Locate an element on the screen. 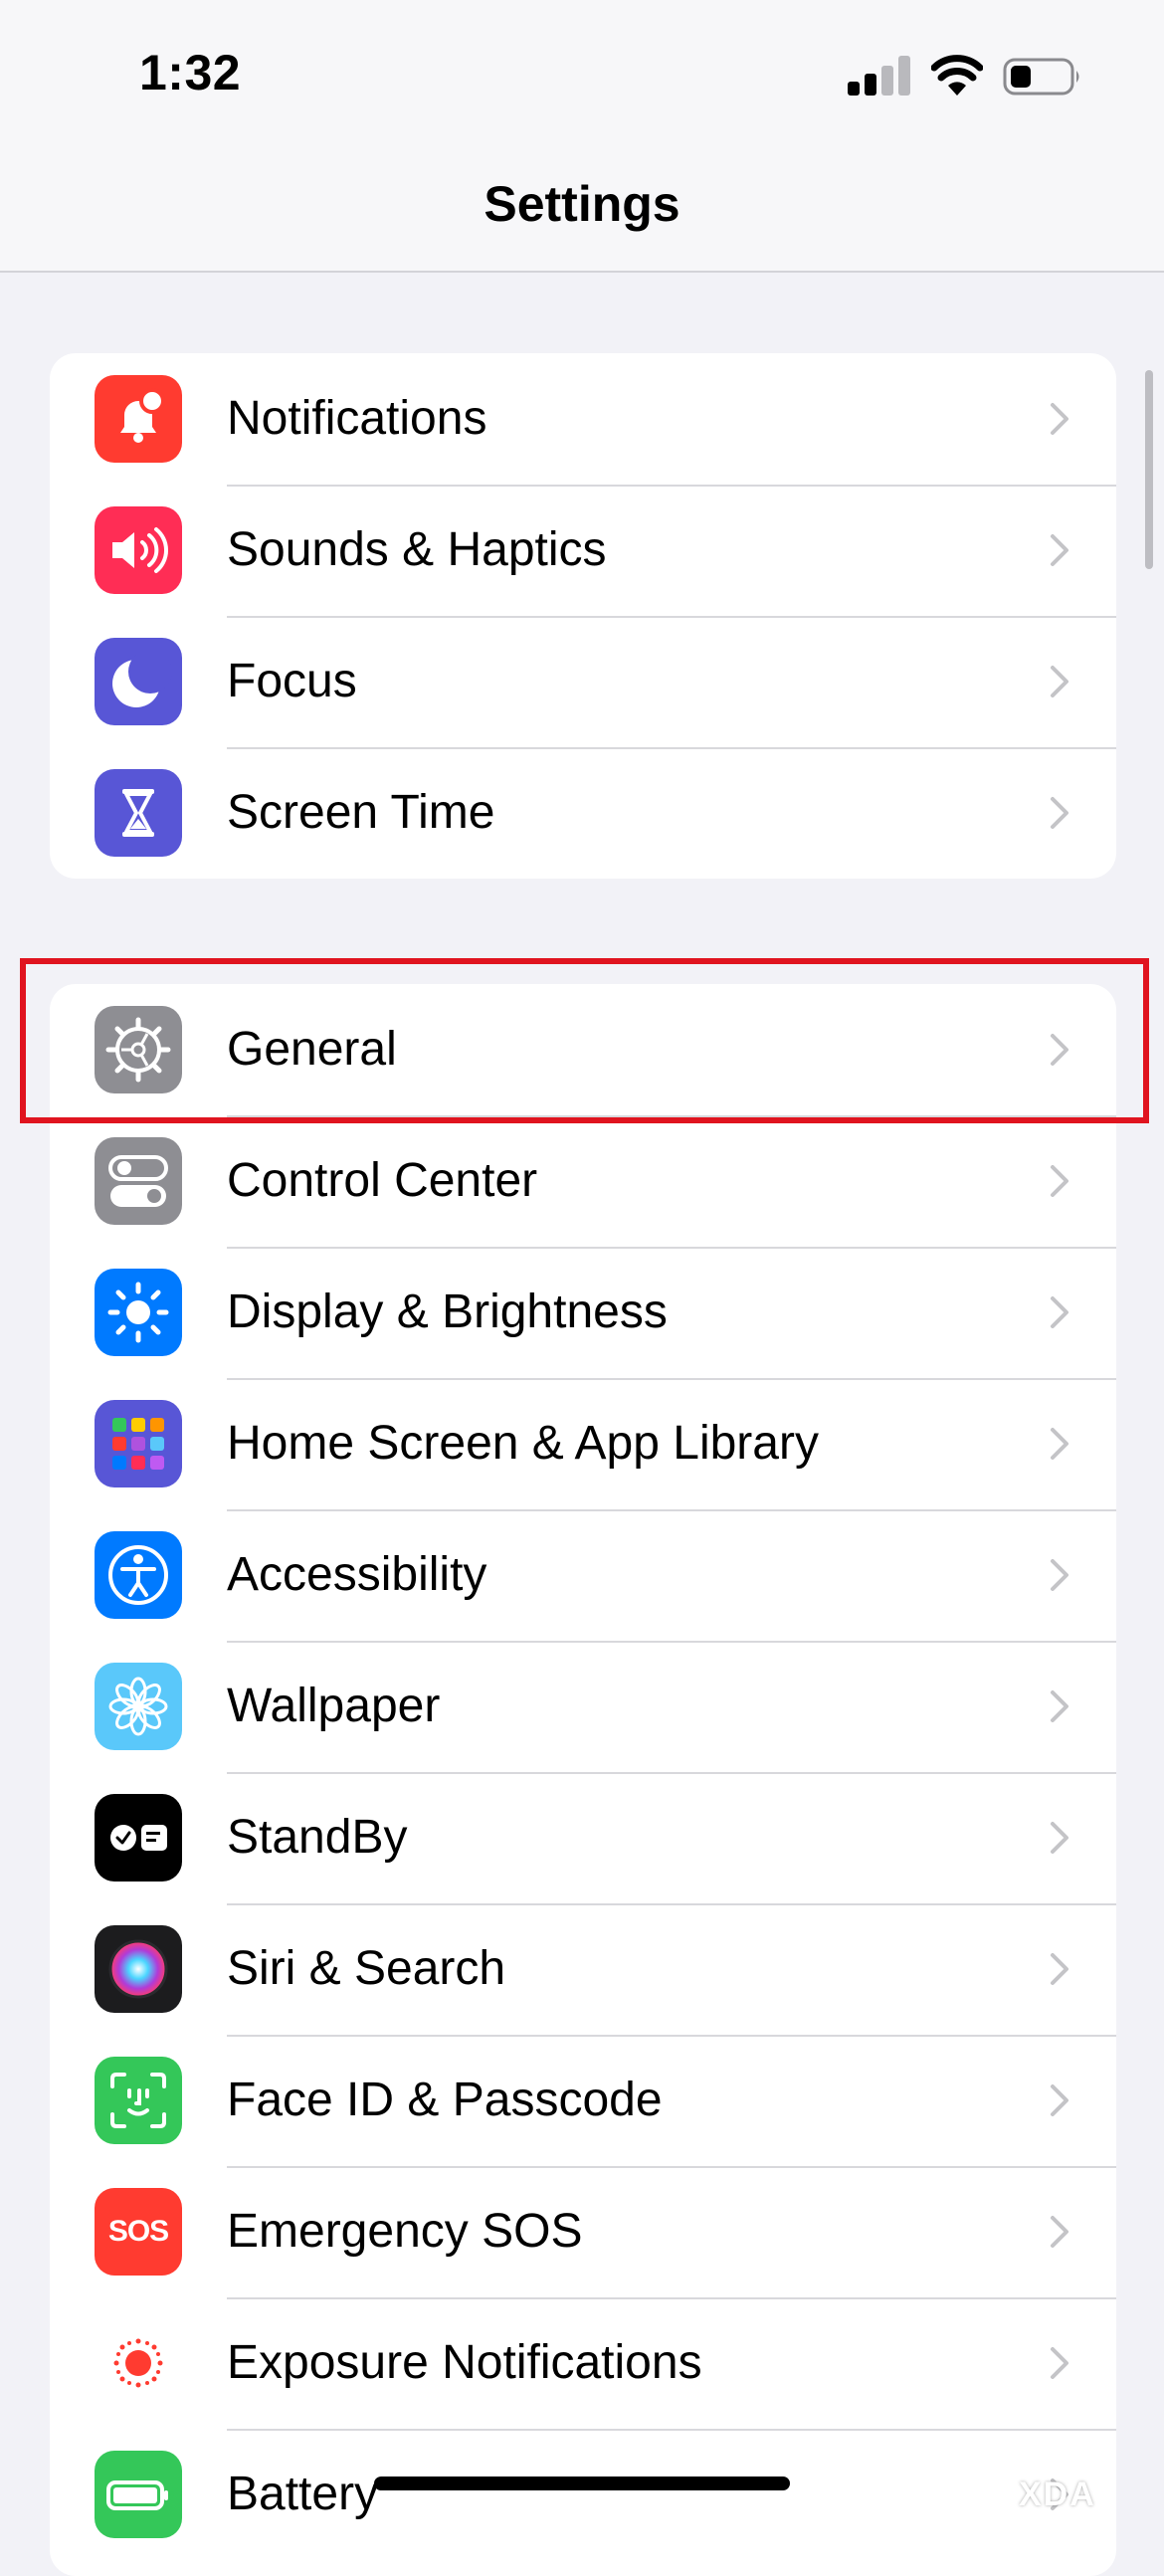  status-time: 1:32 is located at coordinates (190, 72).